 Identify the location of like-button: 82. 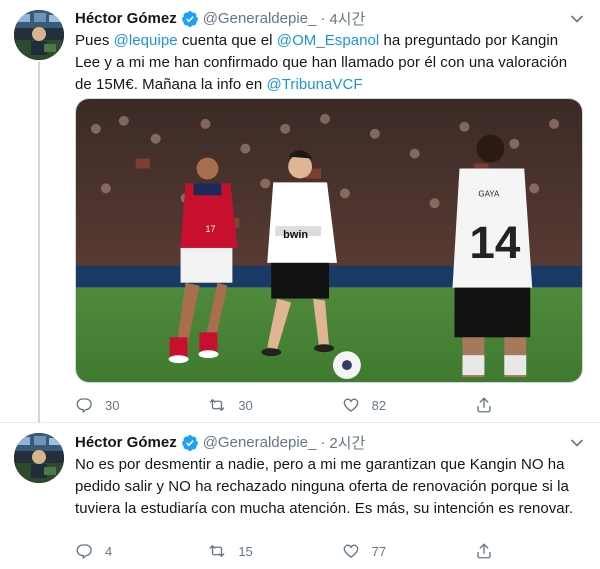
(408, 405).